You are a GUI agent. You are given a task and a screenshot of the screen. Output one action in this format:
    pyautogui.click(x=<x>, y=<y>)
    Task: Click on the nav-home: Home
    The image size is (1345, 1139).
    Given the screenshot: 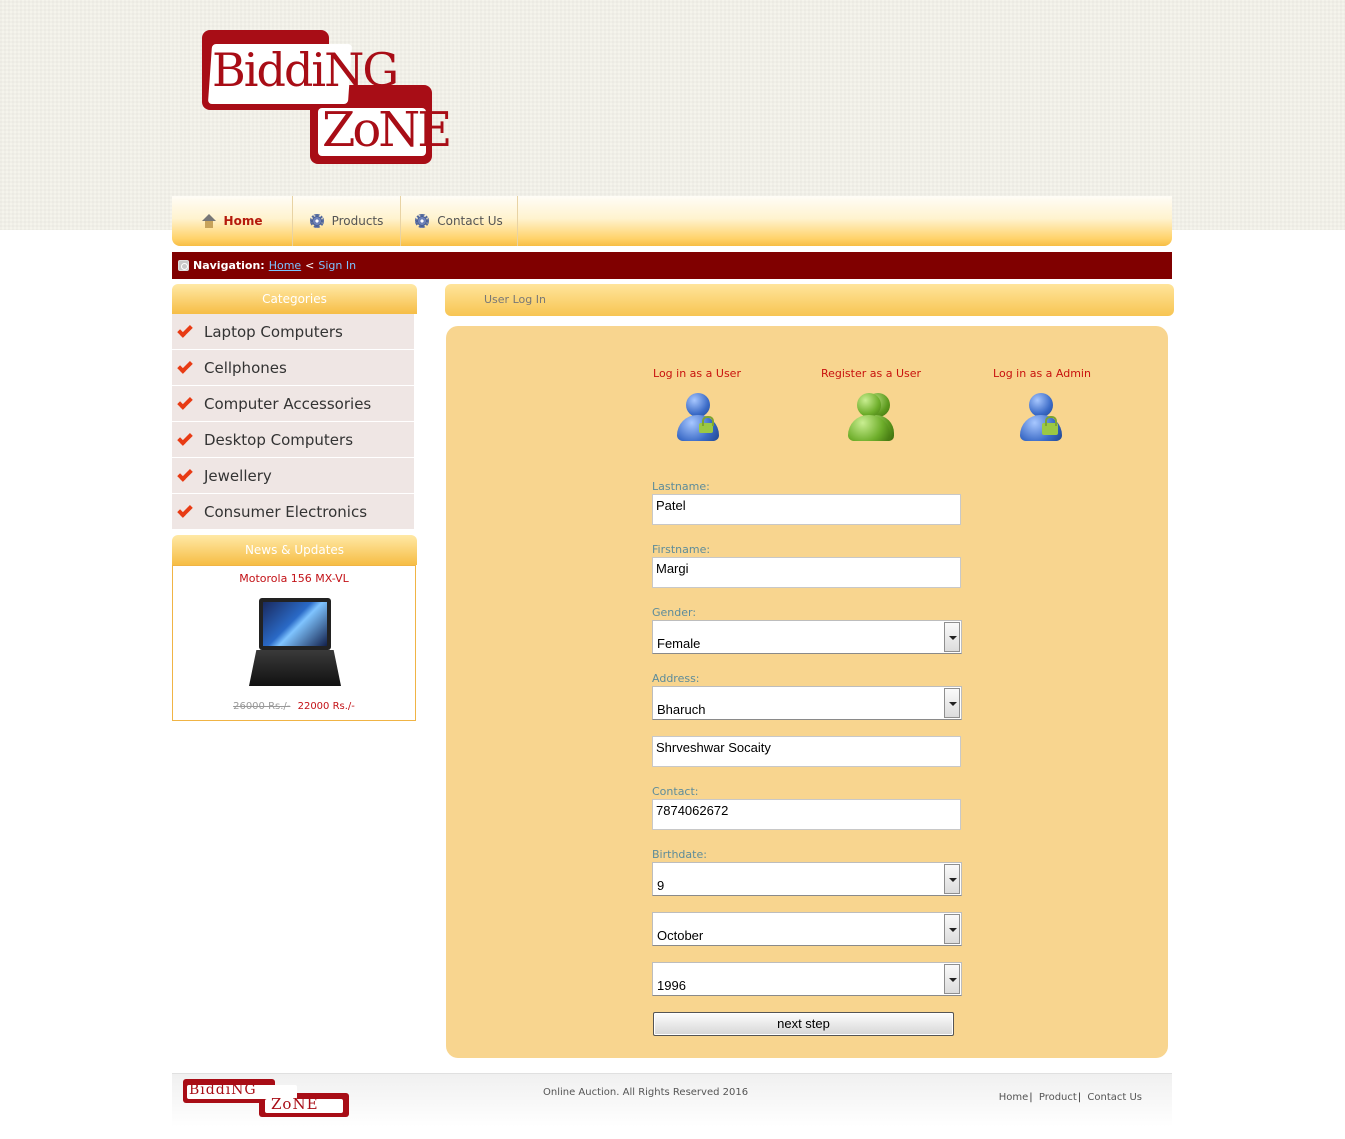 What is the action you would take?
    pyautogui.click(x=232, y=221)
    